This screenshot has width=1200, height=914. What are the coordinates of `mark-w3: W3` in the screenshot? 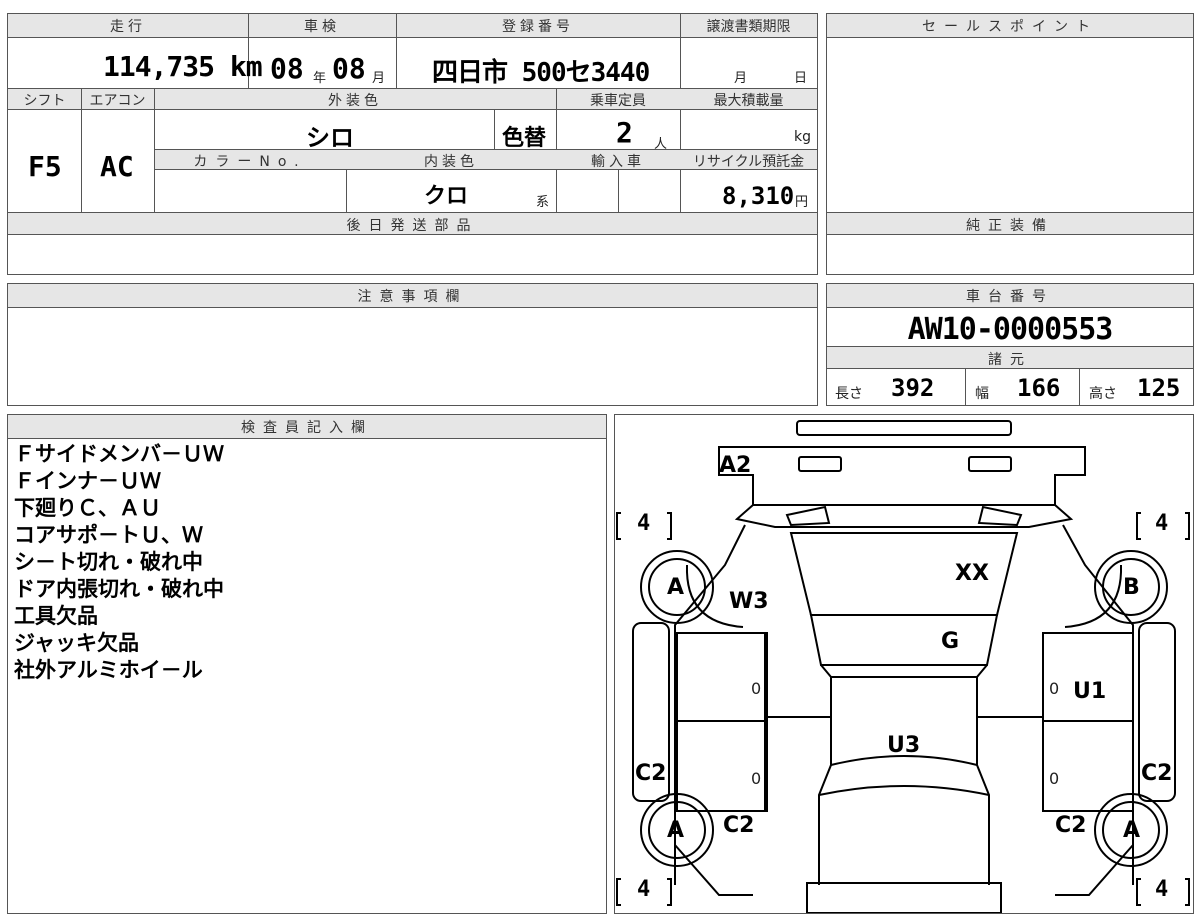 It's located at (749, 601).